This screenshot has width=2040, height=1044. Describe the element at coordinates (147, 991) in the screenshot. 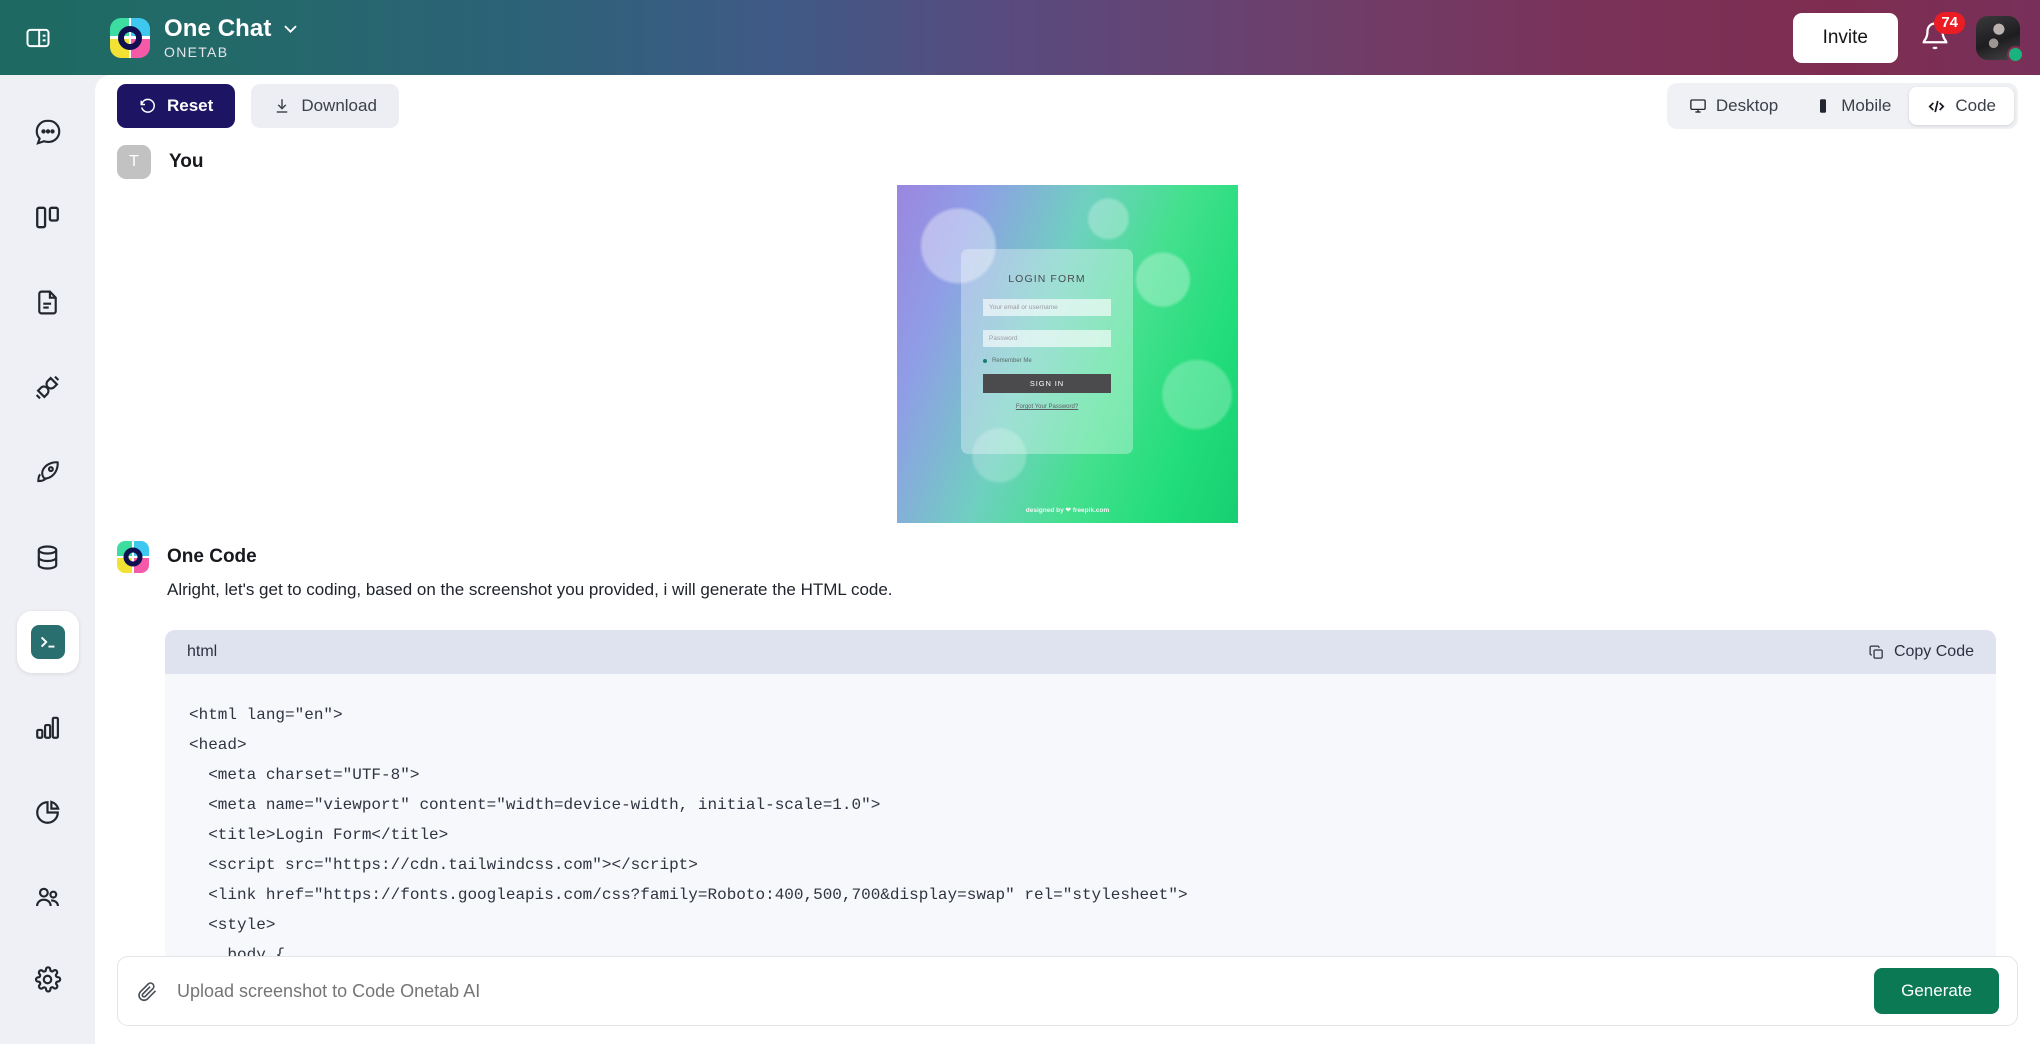

I see `paperclip-icon` at that location.